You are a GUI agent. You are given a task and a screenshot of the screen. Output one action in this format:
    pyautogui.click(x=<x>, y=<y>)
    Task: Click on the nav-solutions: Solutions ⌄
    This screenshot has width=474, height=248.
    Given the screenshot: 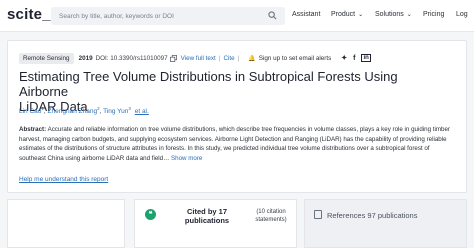 What is the action you would take?
    pyautogui.click(x=393, y=14)
    